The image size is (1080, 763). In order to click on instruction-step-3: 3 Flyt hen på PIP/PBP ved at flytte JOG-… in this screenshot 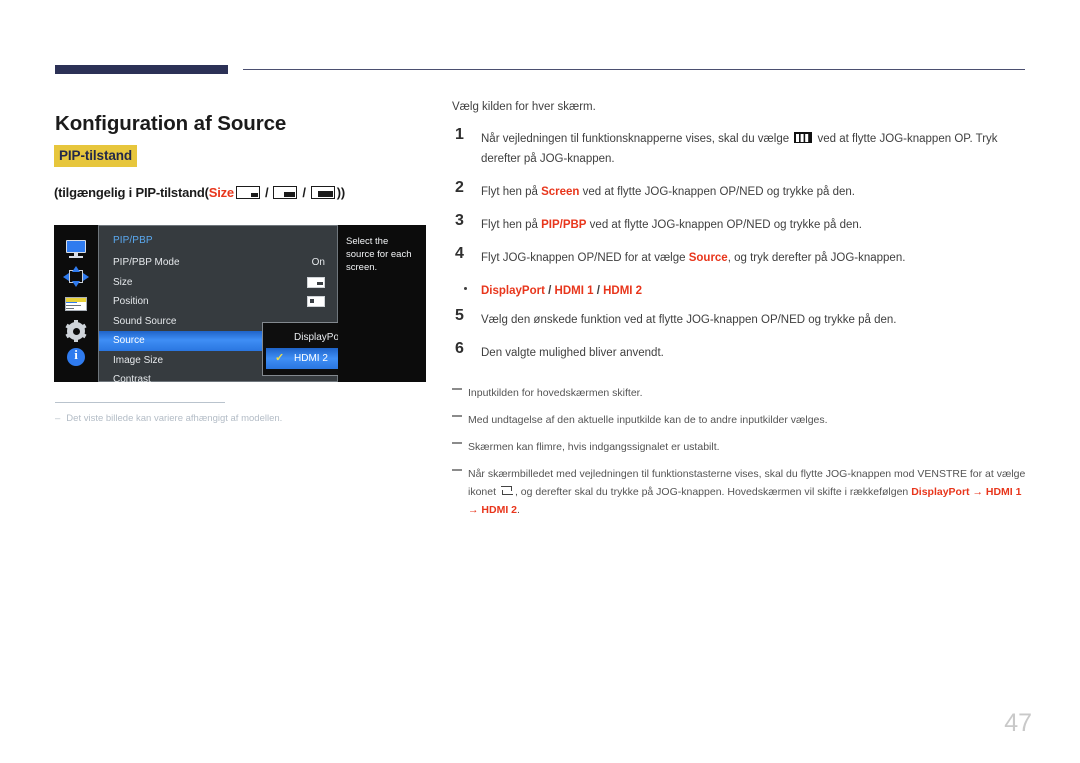, I will do `click(739, 223)`.